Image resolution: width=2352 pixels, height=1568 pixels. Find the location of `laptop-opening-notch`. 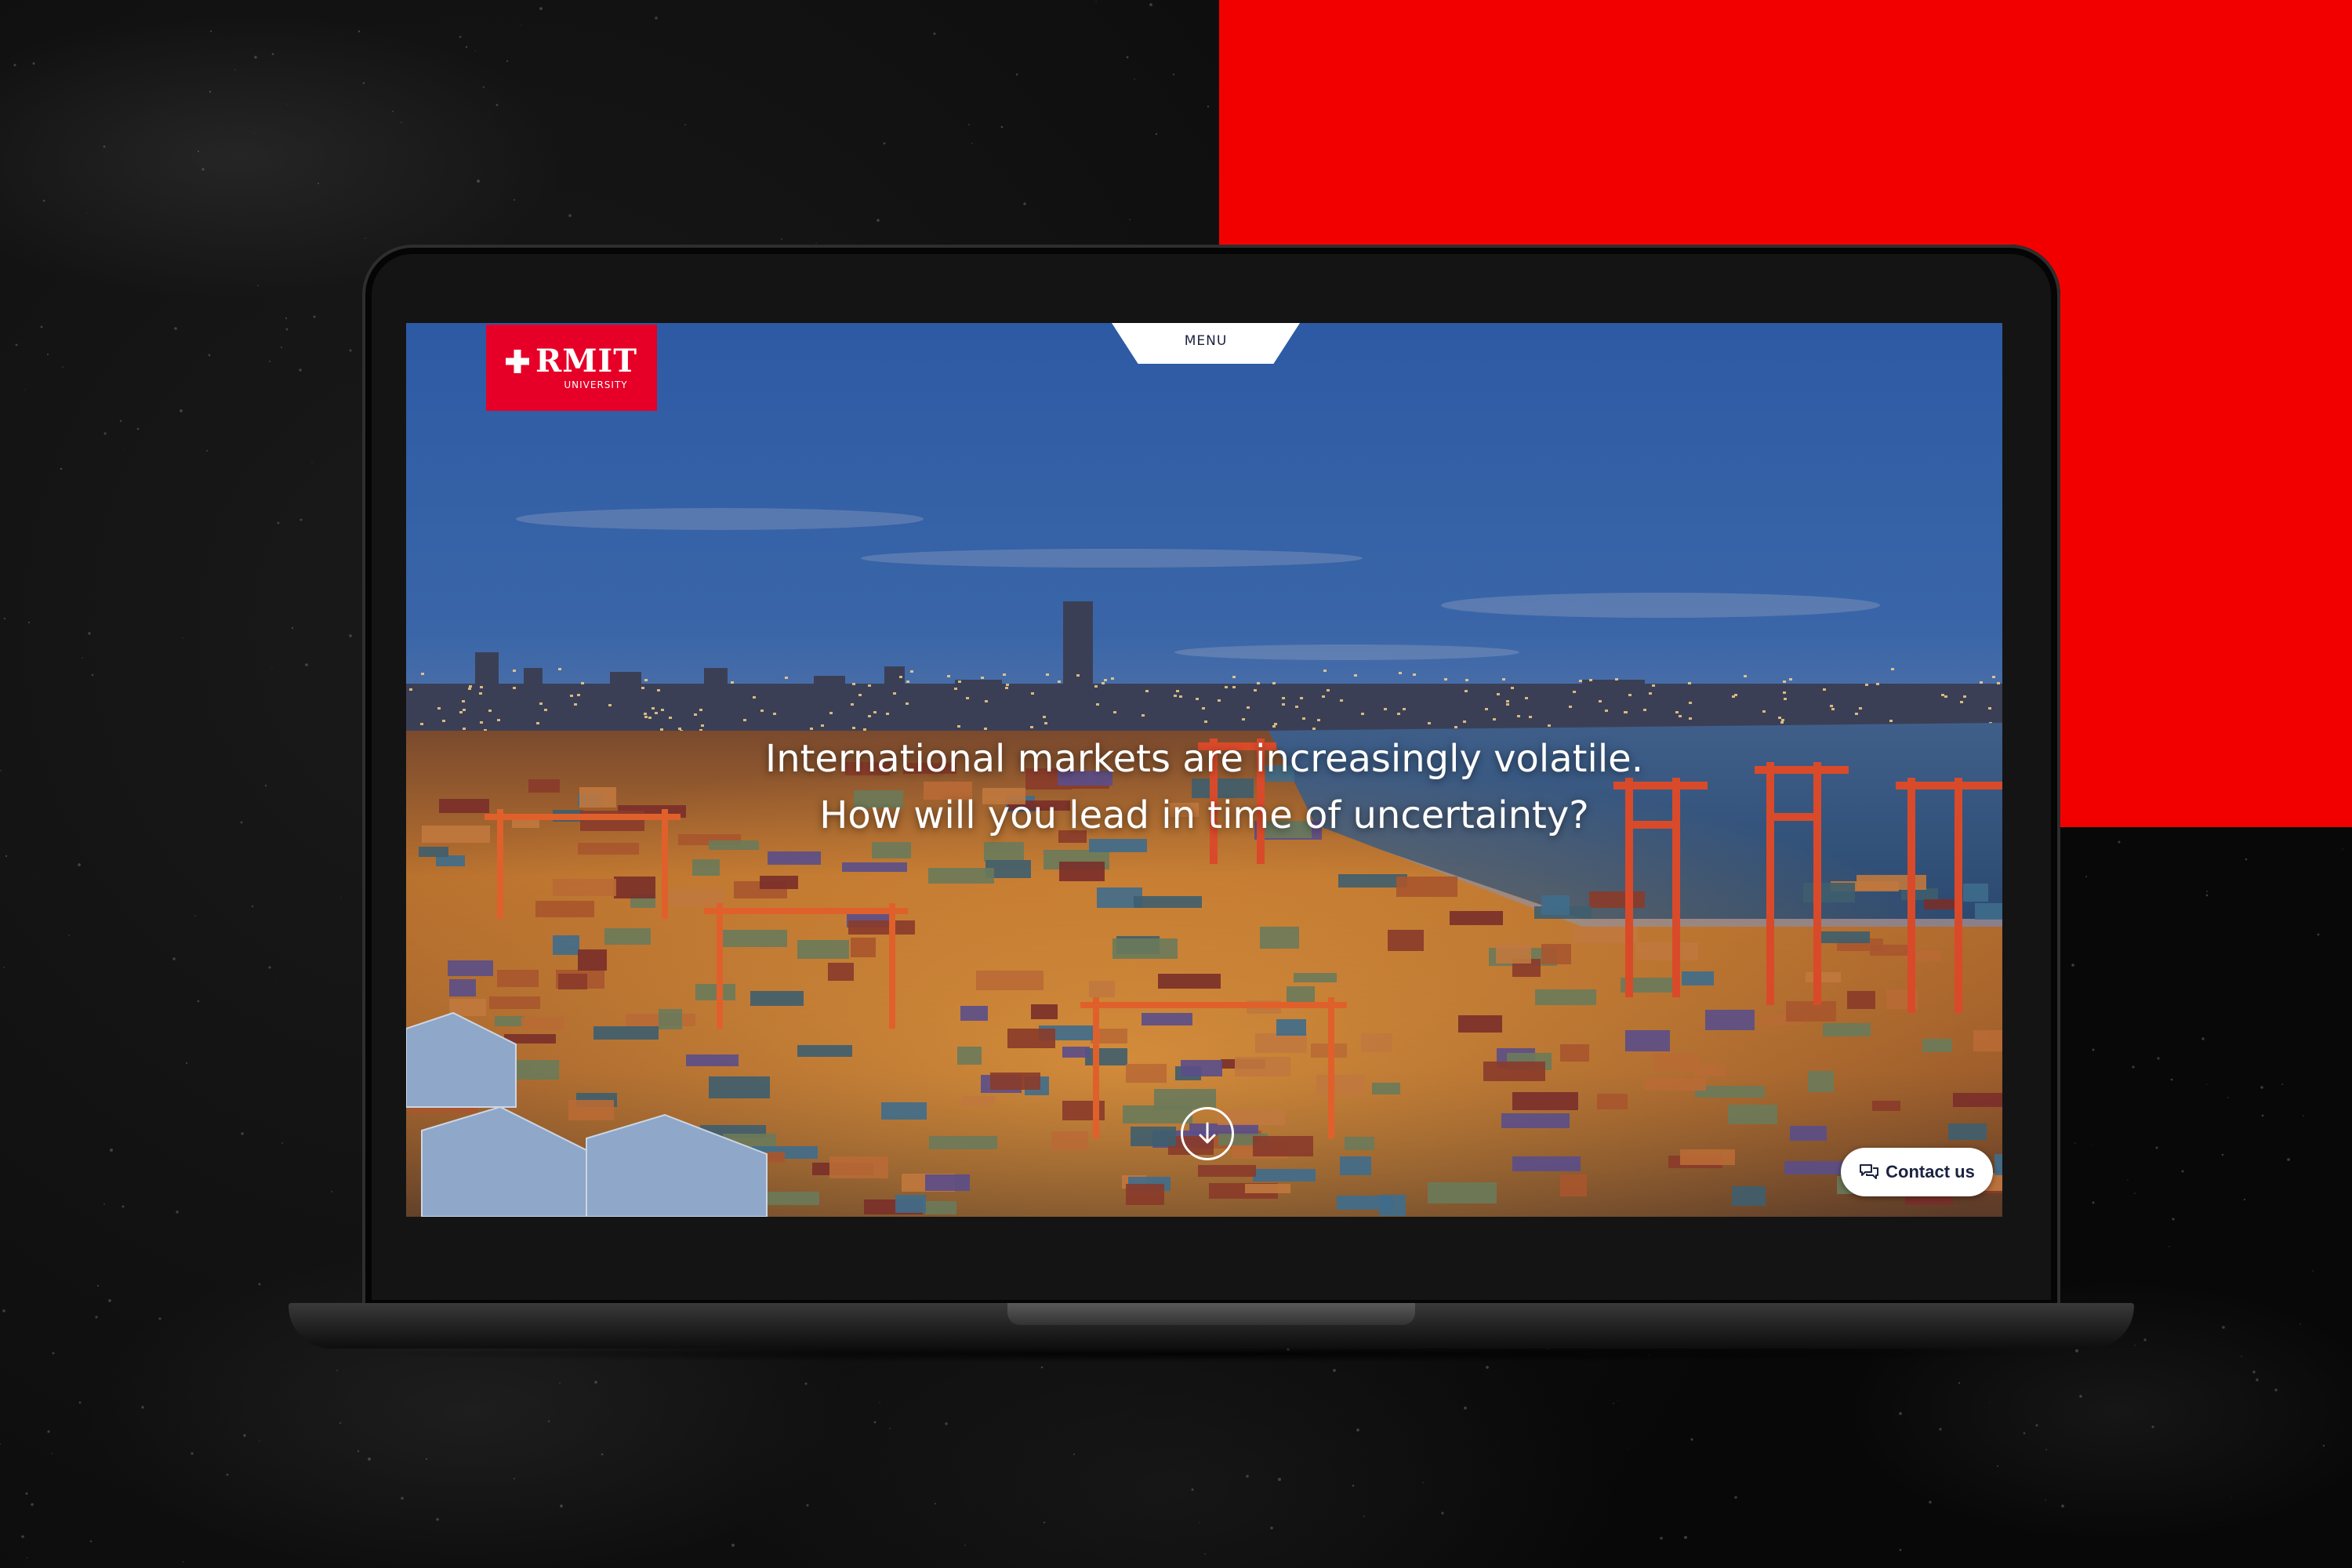

laptop-opening-notch is located at coordinates (1211, 1314).